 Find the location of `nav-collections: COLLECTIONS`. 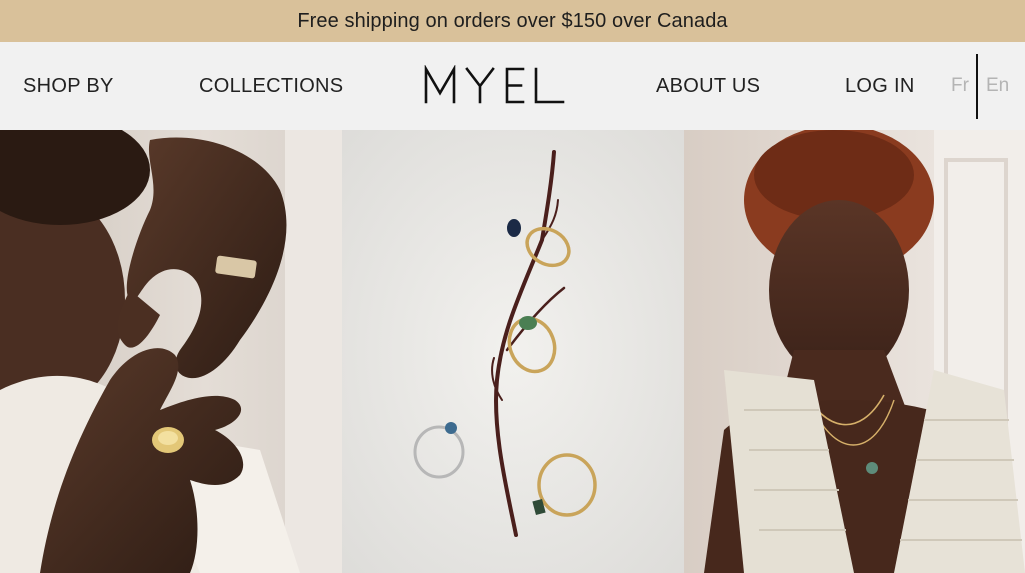

nav-collections: COLLECTIONS is located at coordinates (271, 86).